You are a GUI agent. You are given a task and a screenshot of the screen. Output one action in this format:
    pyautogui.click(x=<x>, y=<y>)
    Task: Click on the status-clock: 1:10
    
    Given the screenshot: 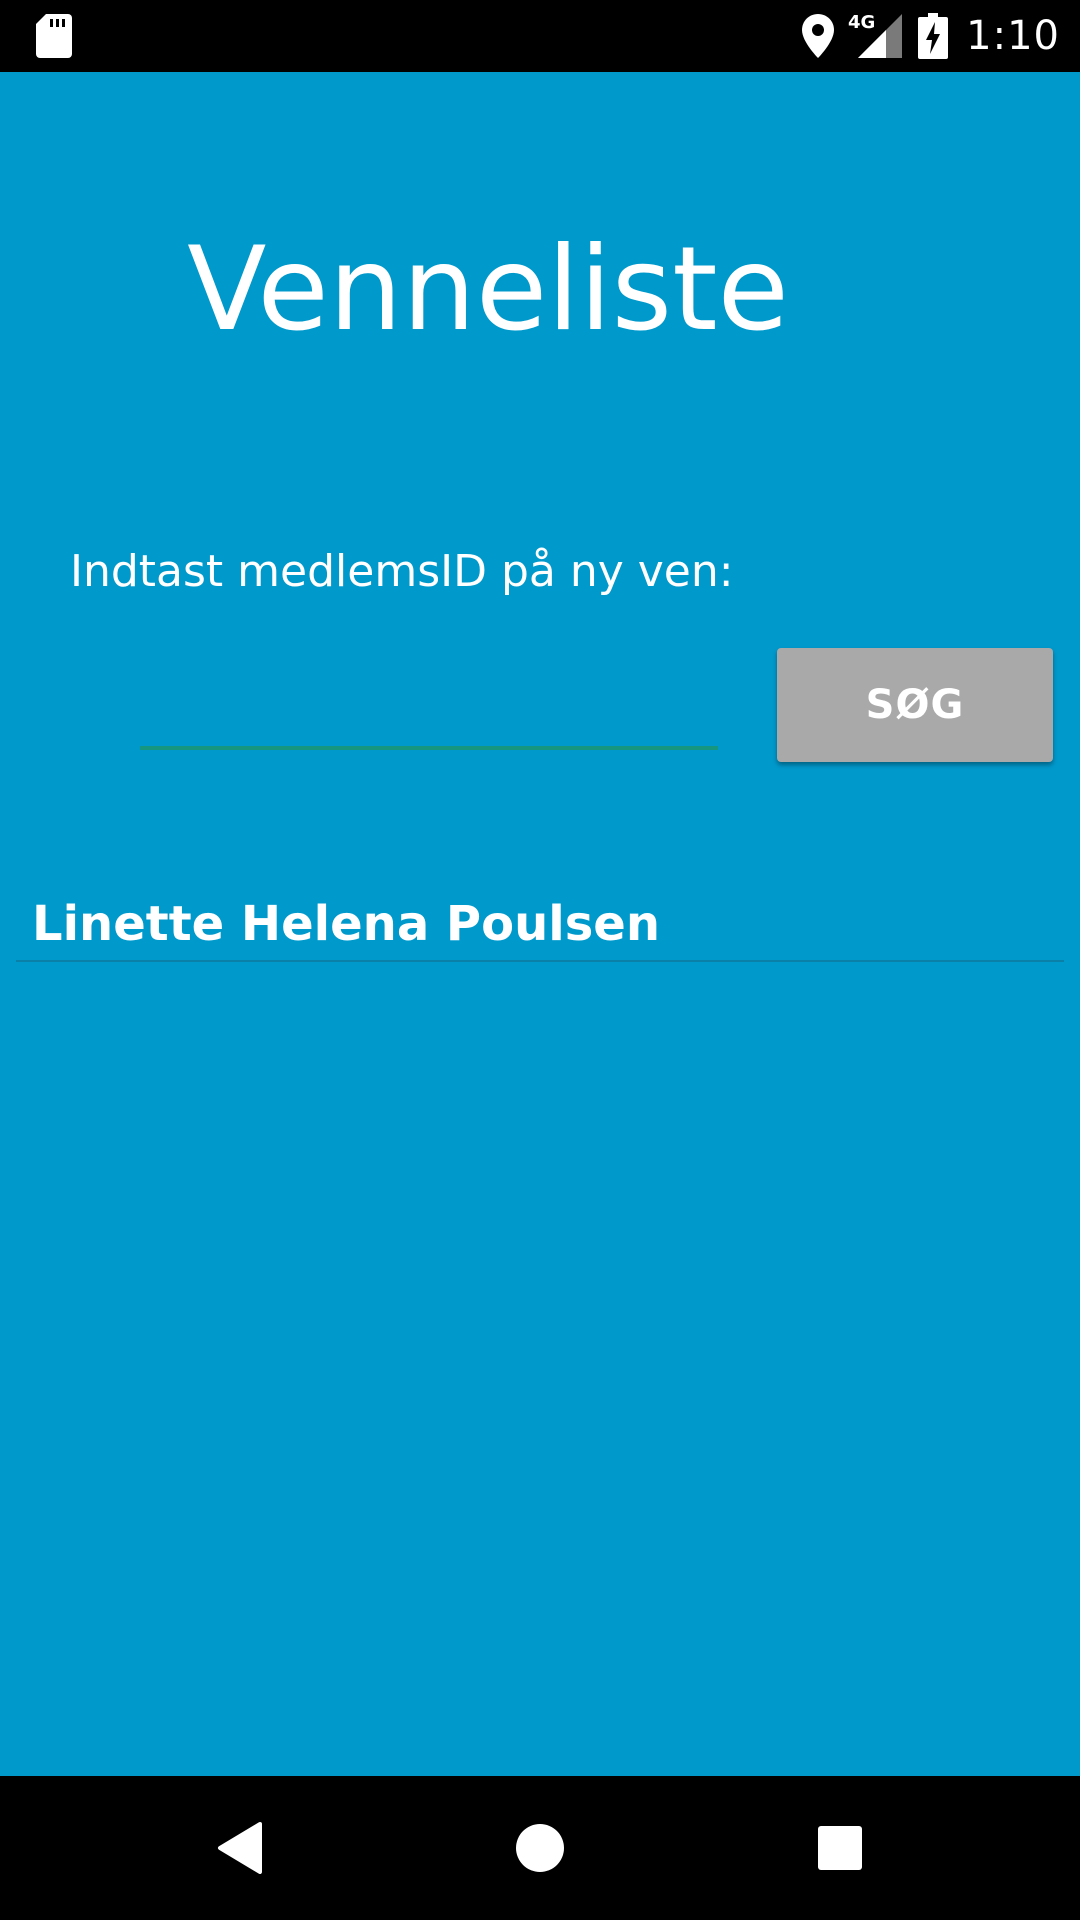 What is the action you would take?
    pyautogui.click(x=1013, y=36)
    